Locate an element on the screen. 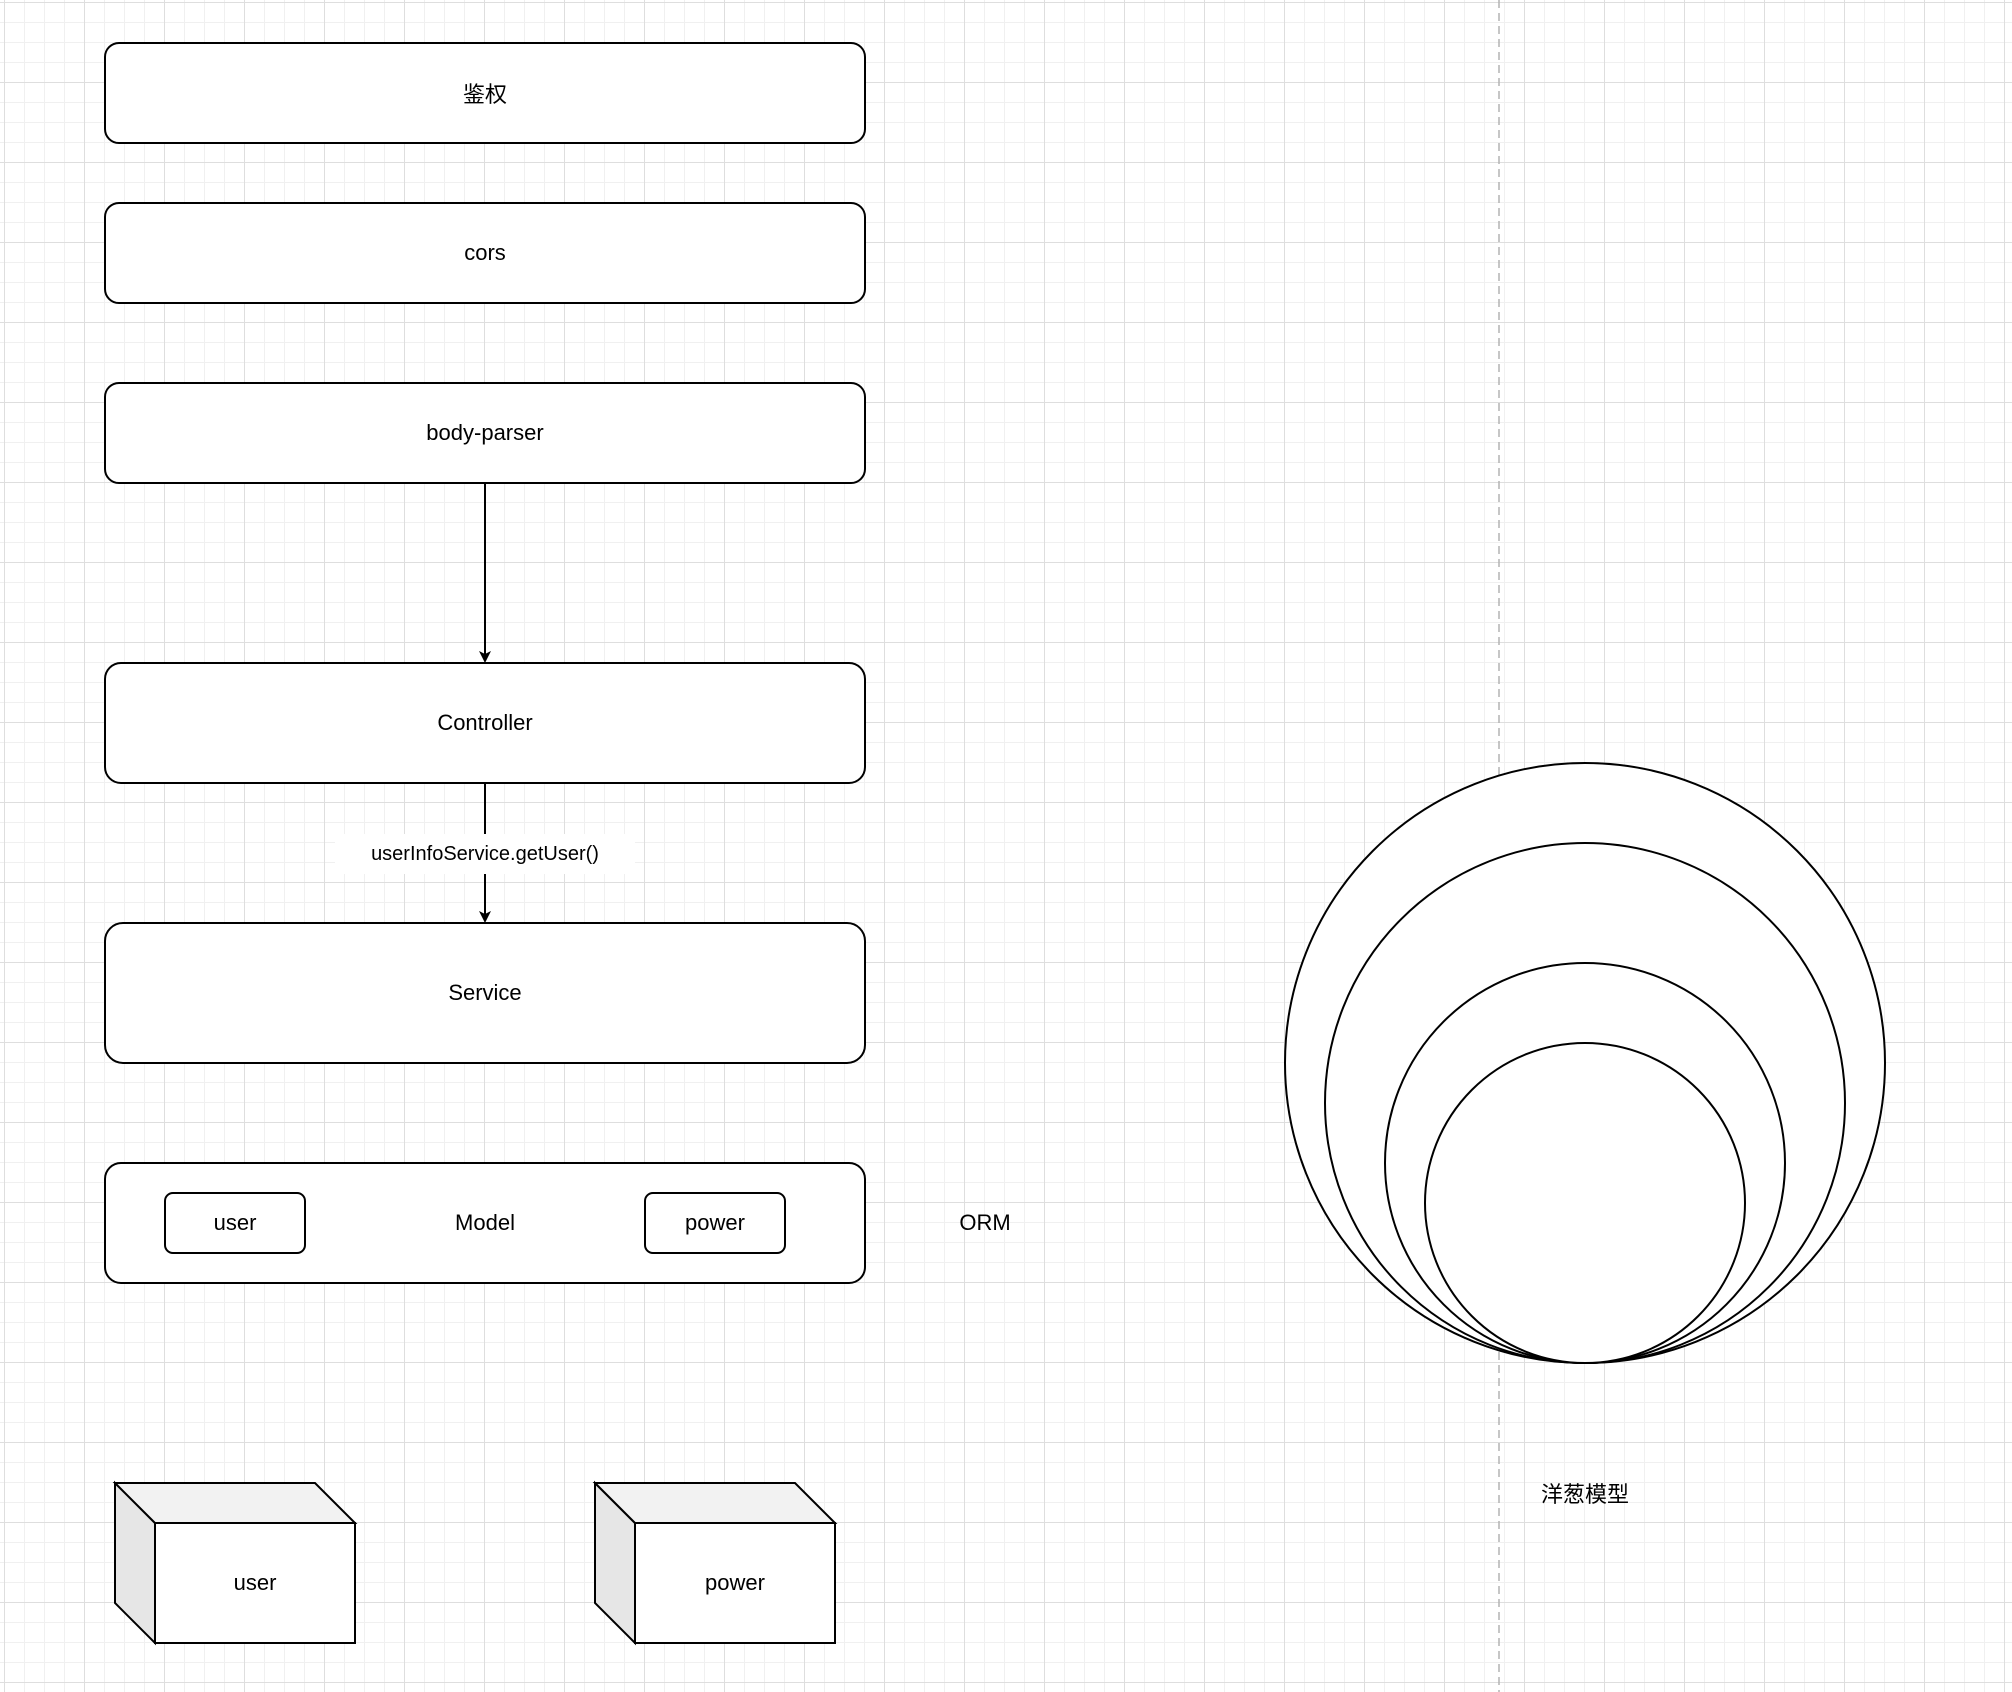 The width and height of the screenshot is (2012, 1692). service-layer-box is located at coordinates (485, 993).